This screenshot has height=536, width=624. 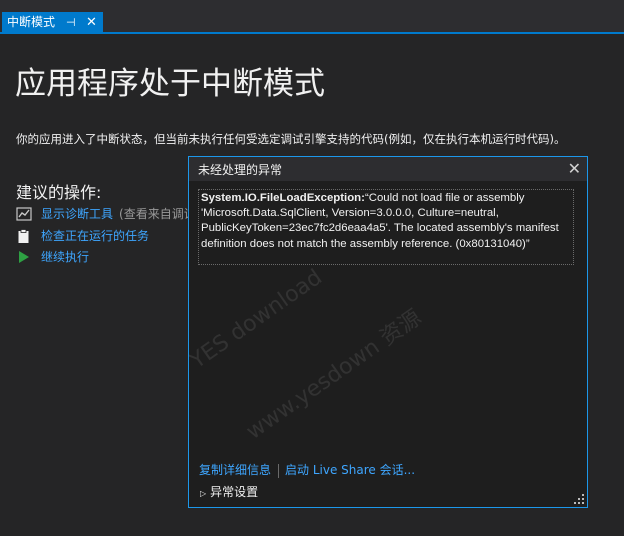 What do you see at coordinates (95, 236) in the screenshot?
I see `action-label: 检查正在运行的任务` at bounding box center [95, 236].